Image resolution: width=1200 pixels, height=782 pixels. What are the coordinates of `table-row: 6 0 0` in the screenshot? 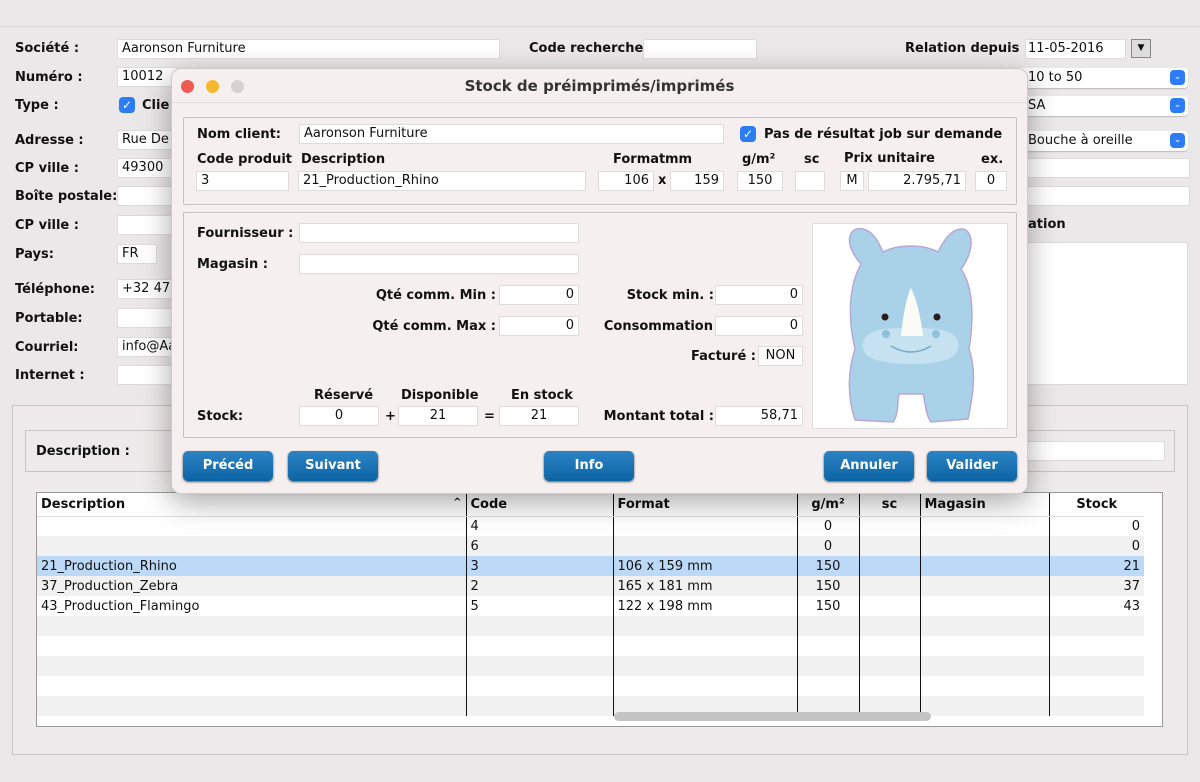 It's located at (590, 546).